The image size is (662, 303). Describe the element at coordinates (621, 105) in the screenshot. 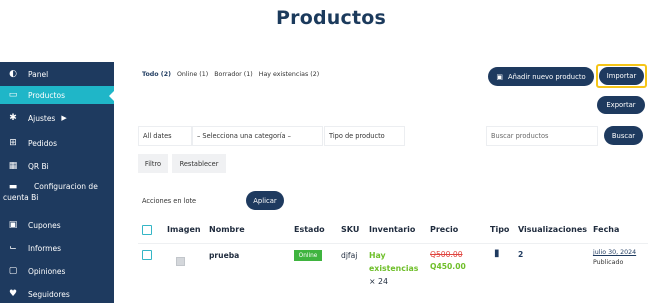

I see `export-button: Exportar` at that location.